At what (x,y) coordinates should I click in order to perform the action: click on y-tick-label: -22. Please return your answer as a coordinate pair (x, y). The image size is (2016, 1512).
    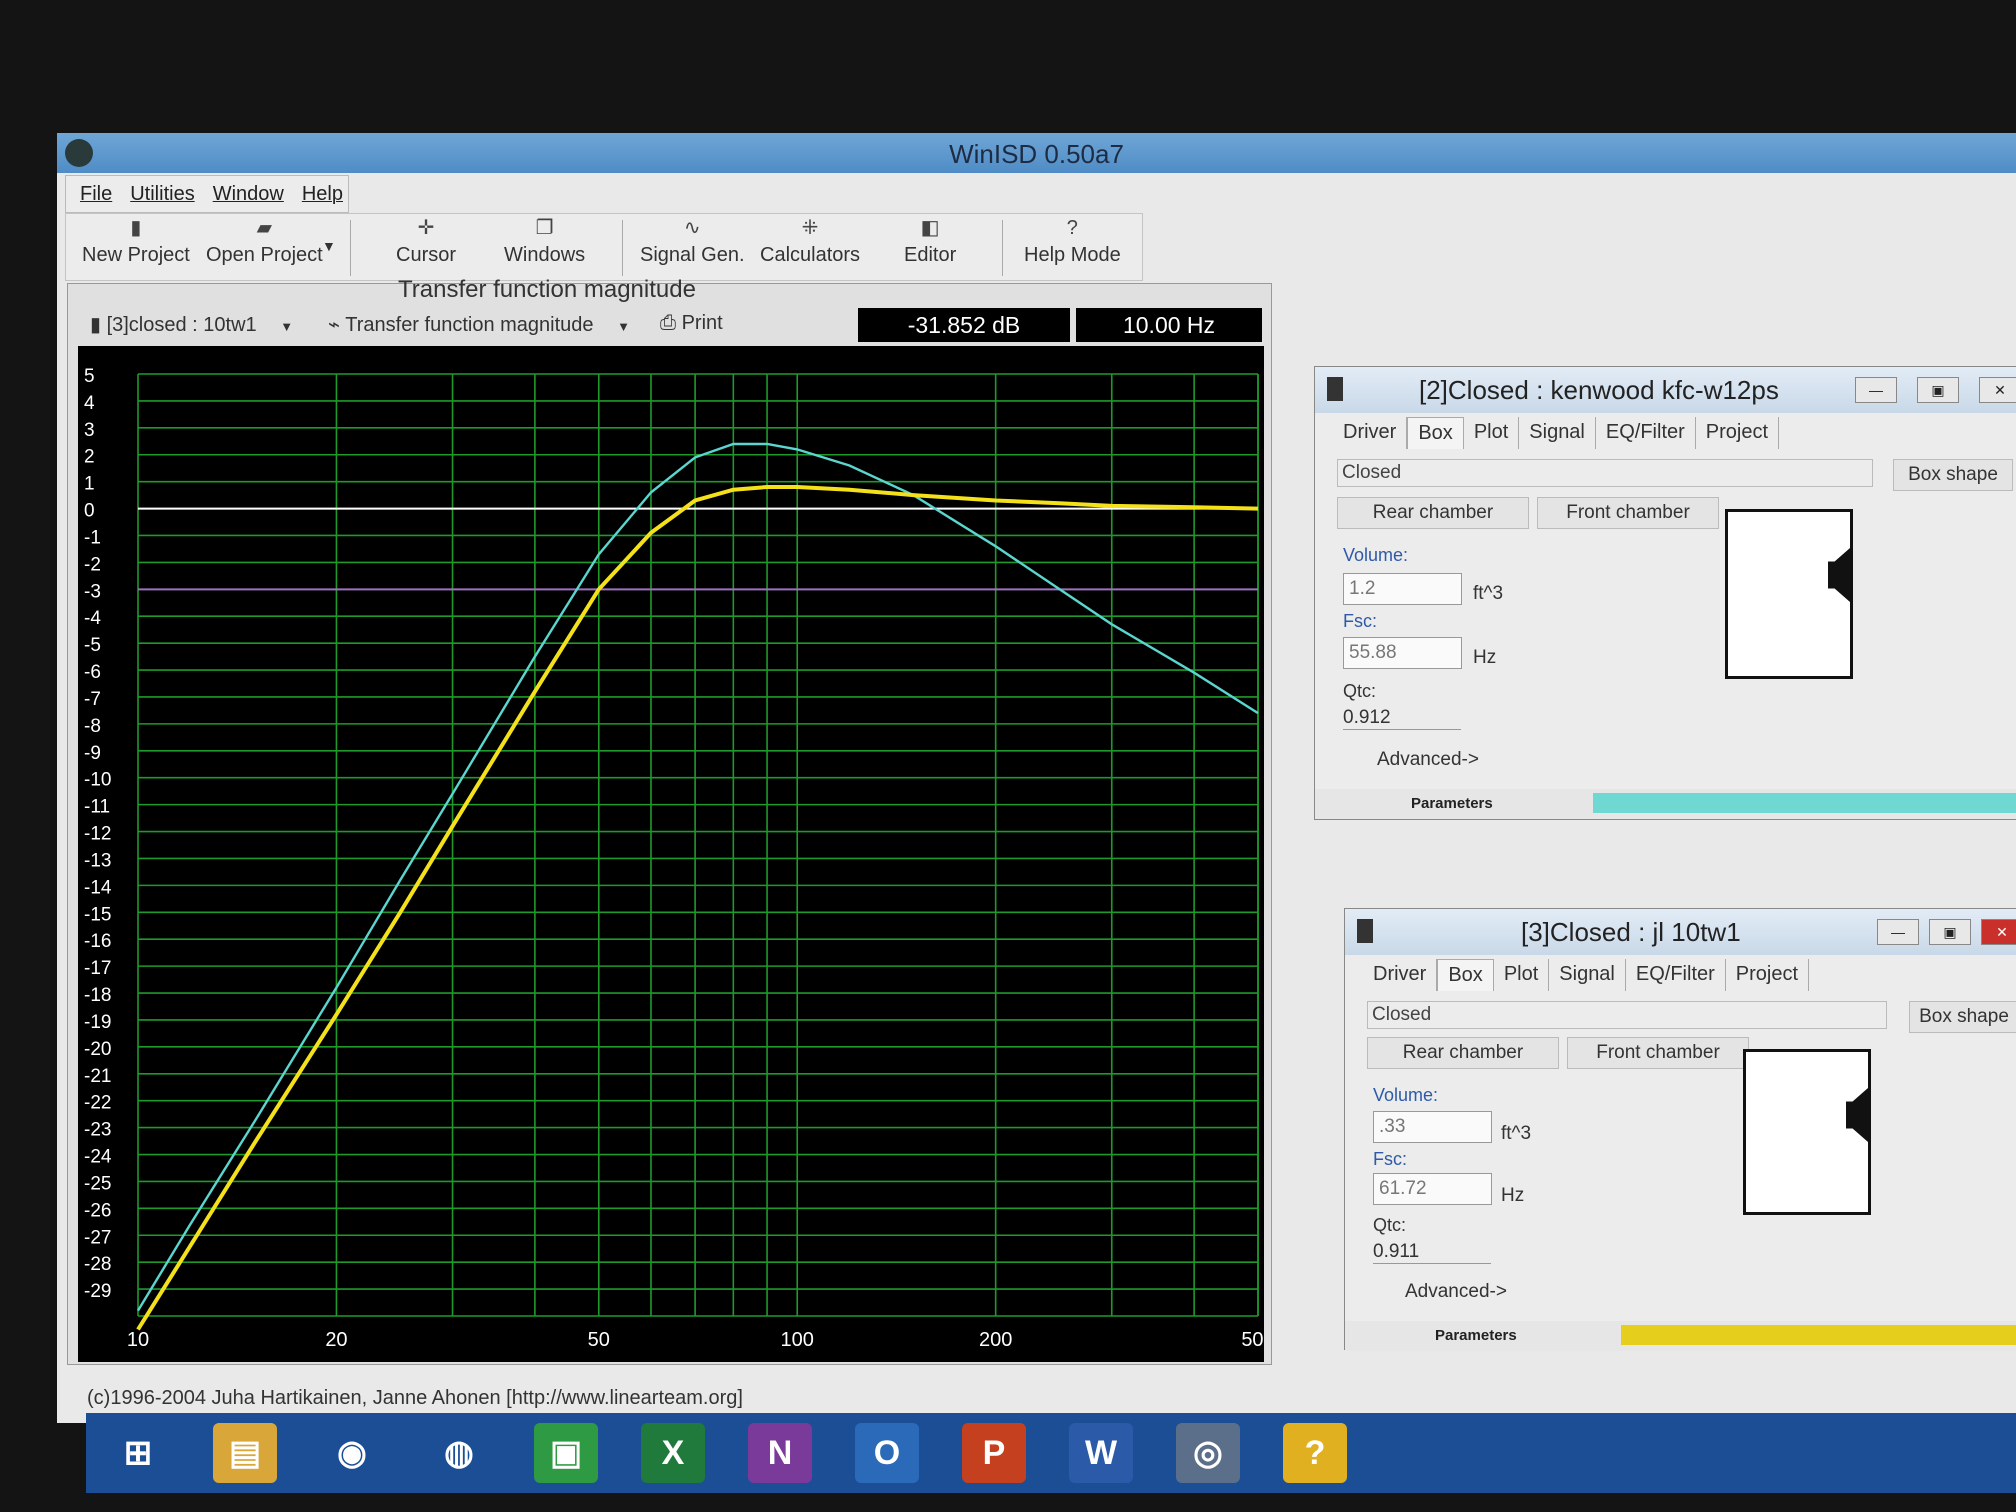
    Looking at the image, I should click on (97, 1103).